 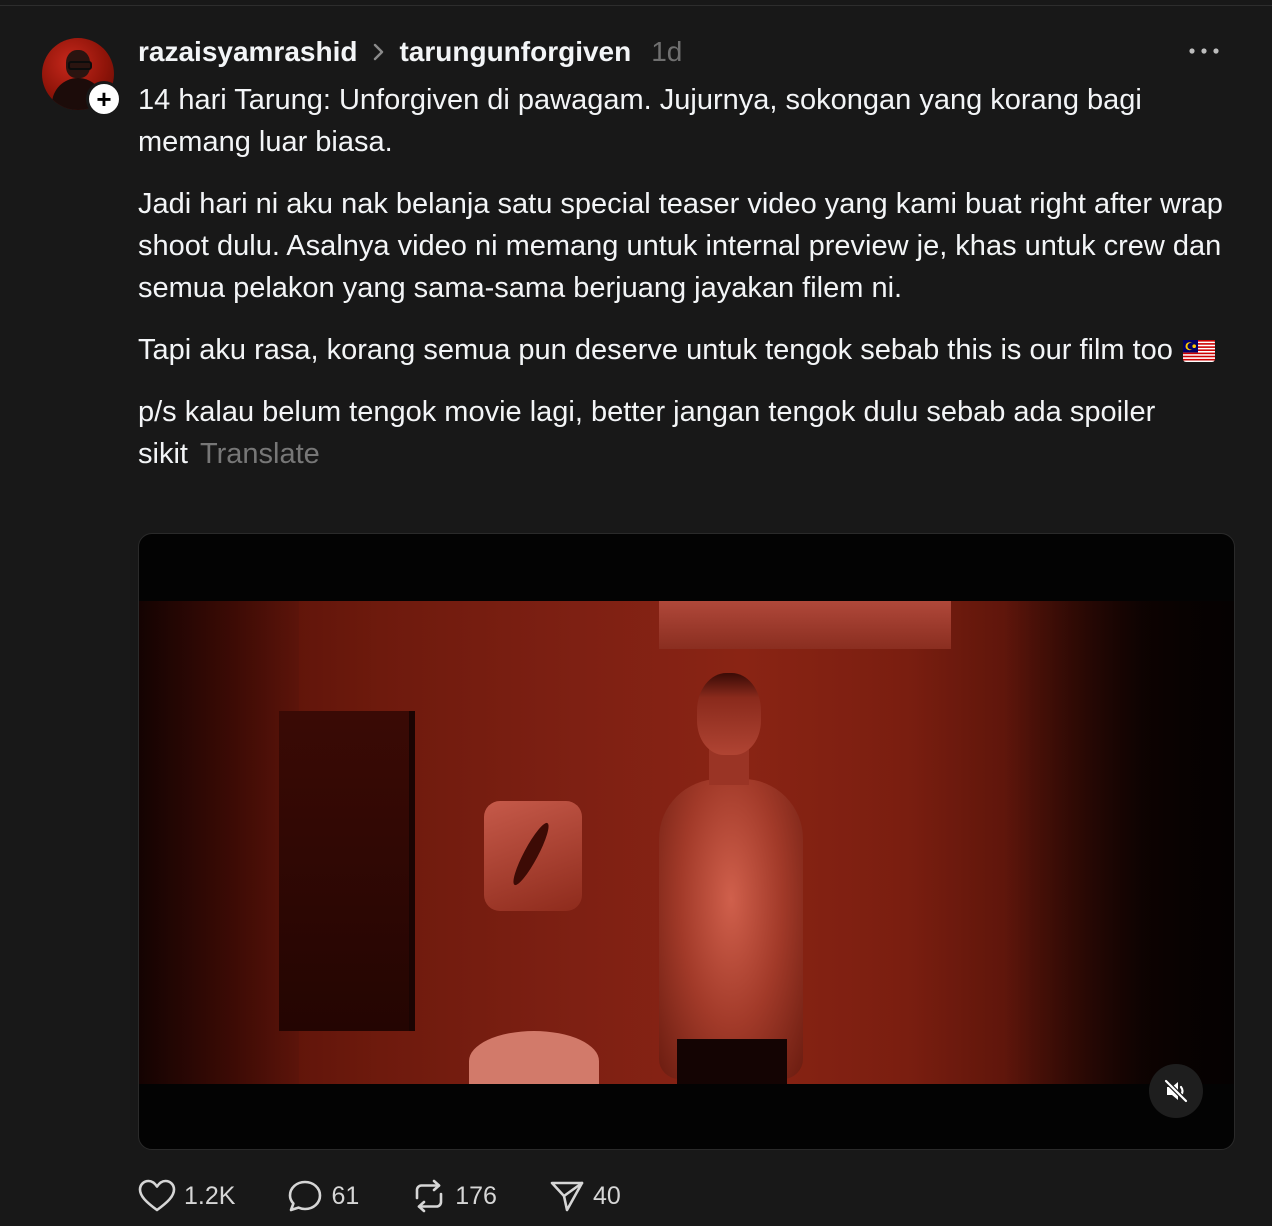 I want to click on more-options-icon, so click(x=1204, y=51).